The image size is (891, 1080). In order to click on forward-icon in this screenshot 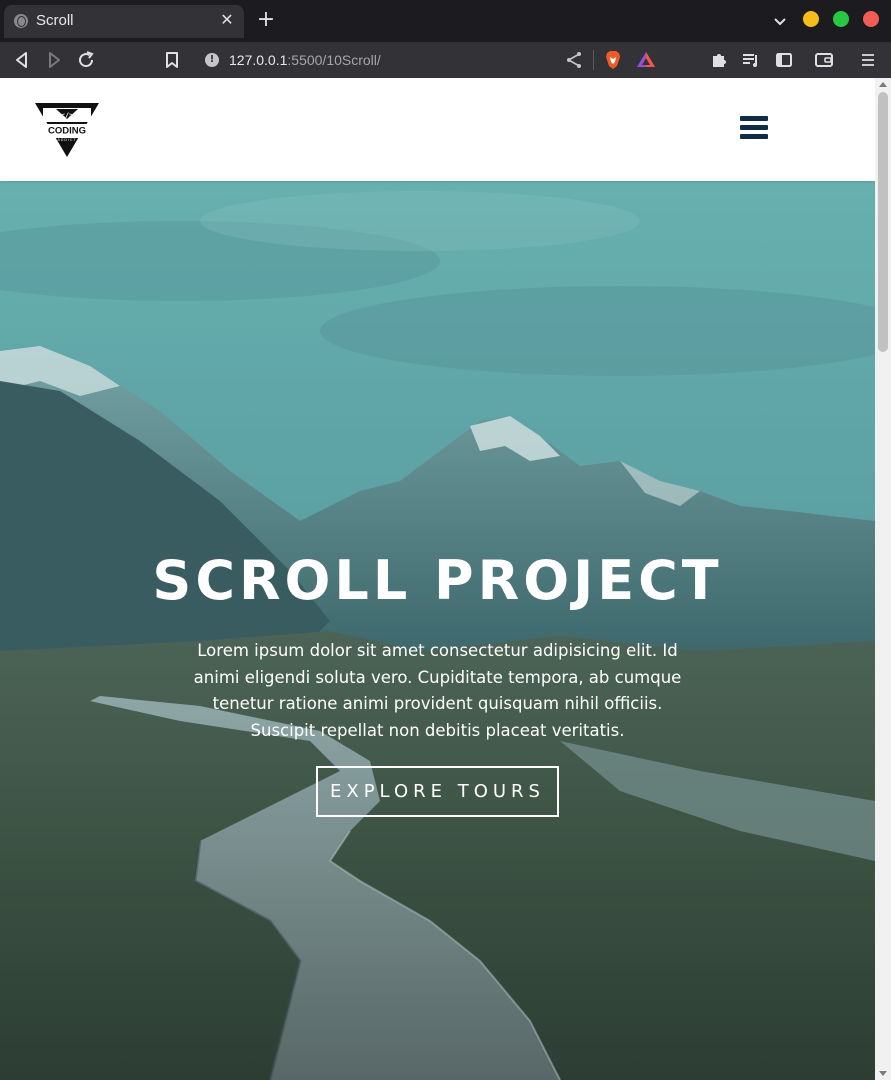, I will do `click(54, 60)`.